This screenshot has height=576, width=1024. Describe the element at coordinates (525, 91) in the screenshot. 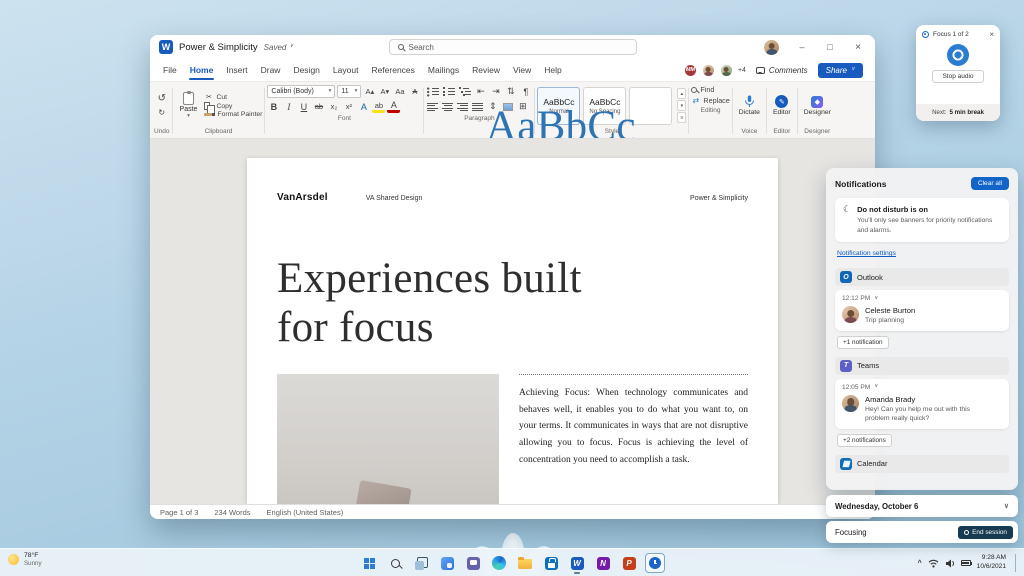

I see `show-marks-button: ¶` at that location.